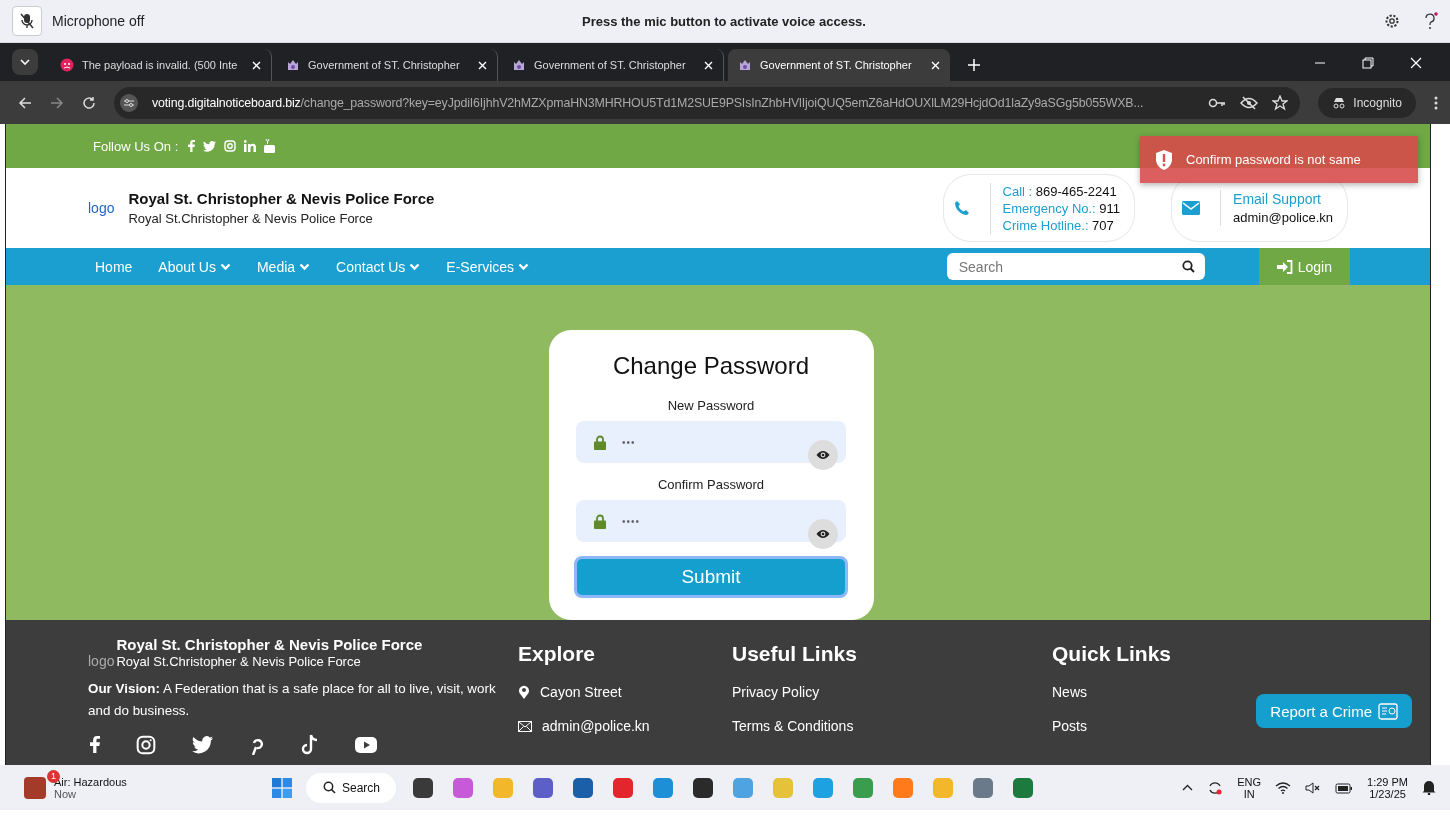 Image resolution: width=1450 pixels, height=819 pixels. Describe the element at coordinates (366, 744) in the screenshot. I see `youtube-icon` at that location.